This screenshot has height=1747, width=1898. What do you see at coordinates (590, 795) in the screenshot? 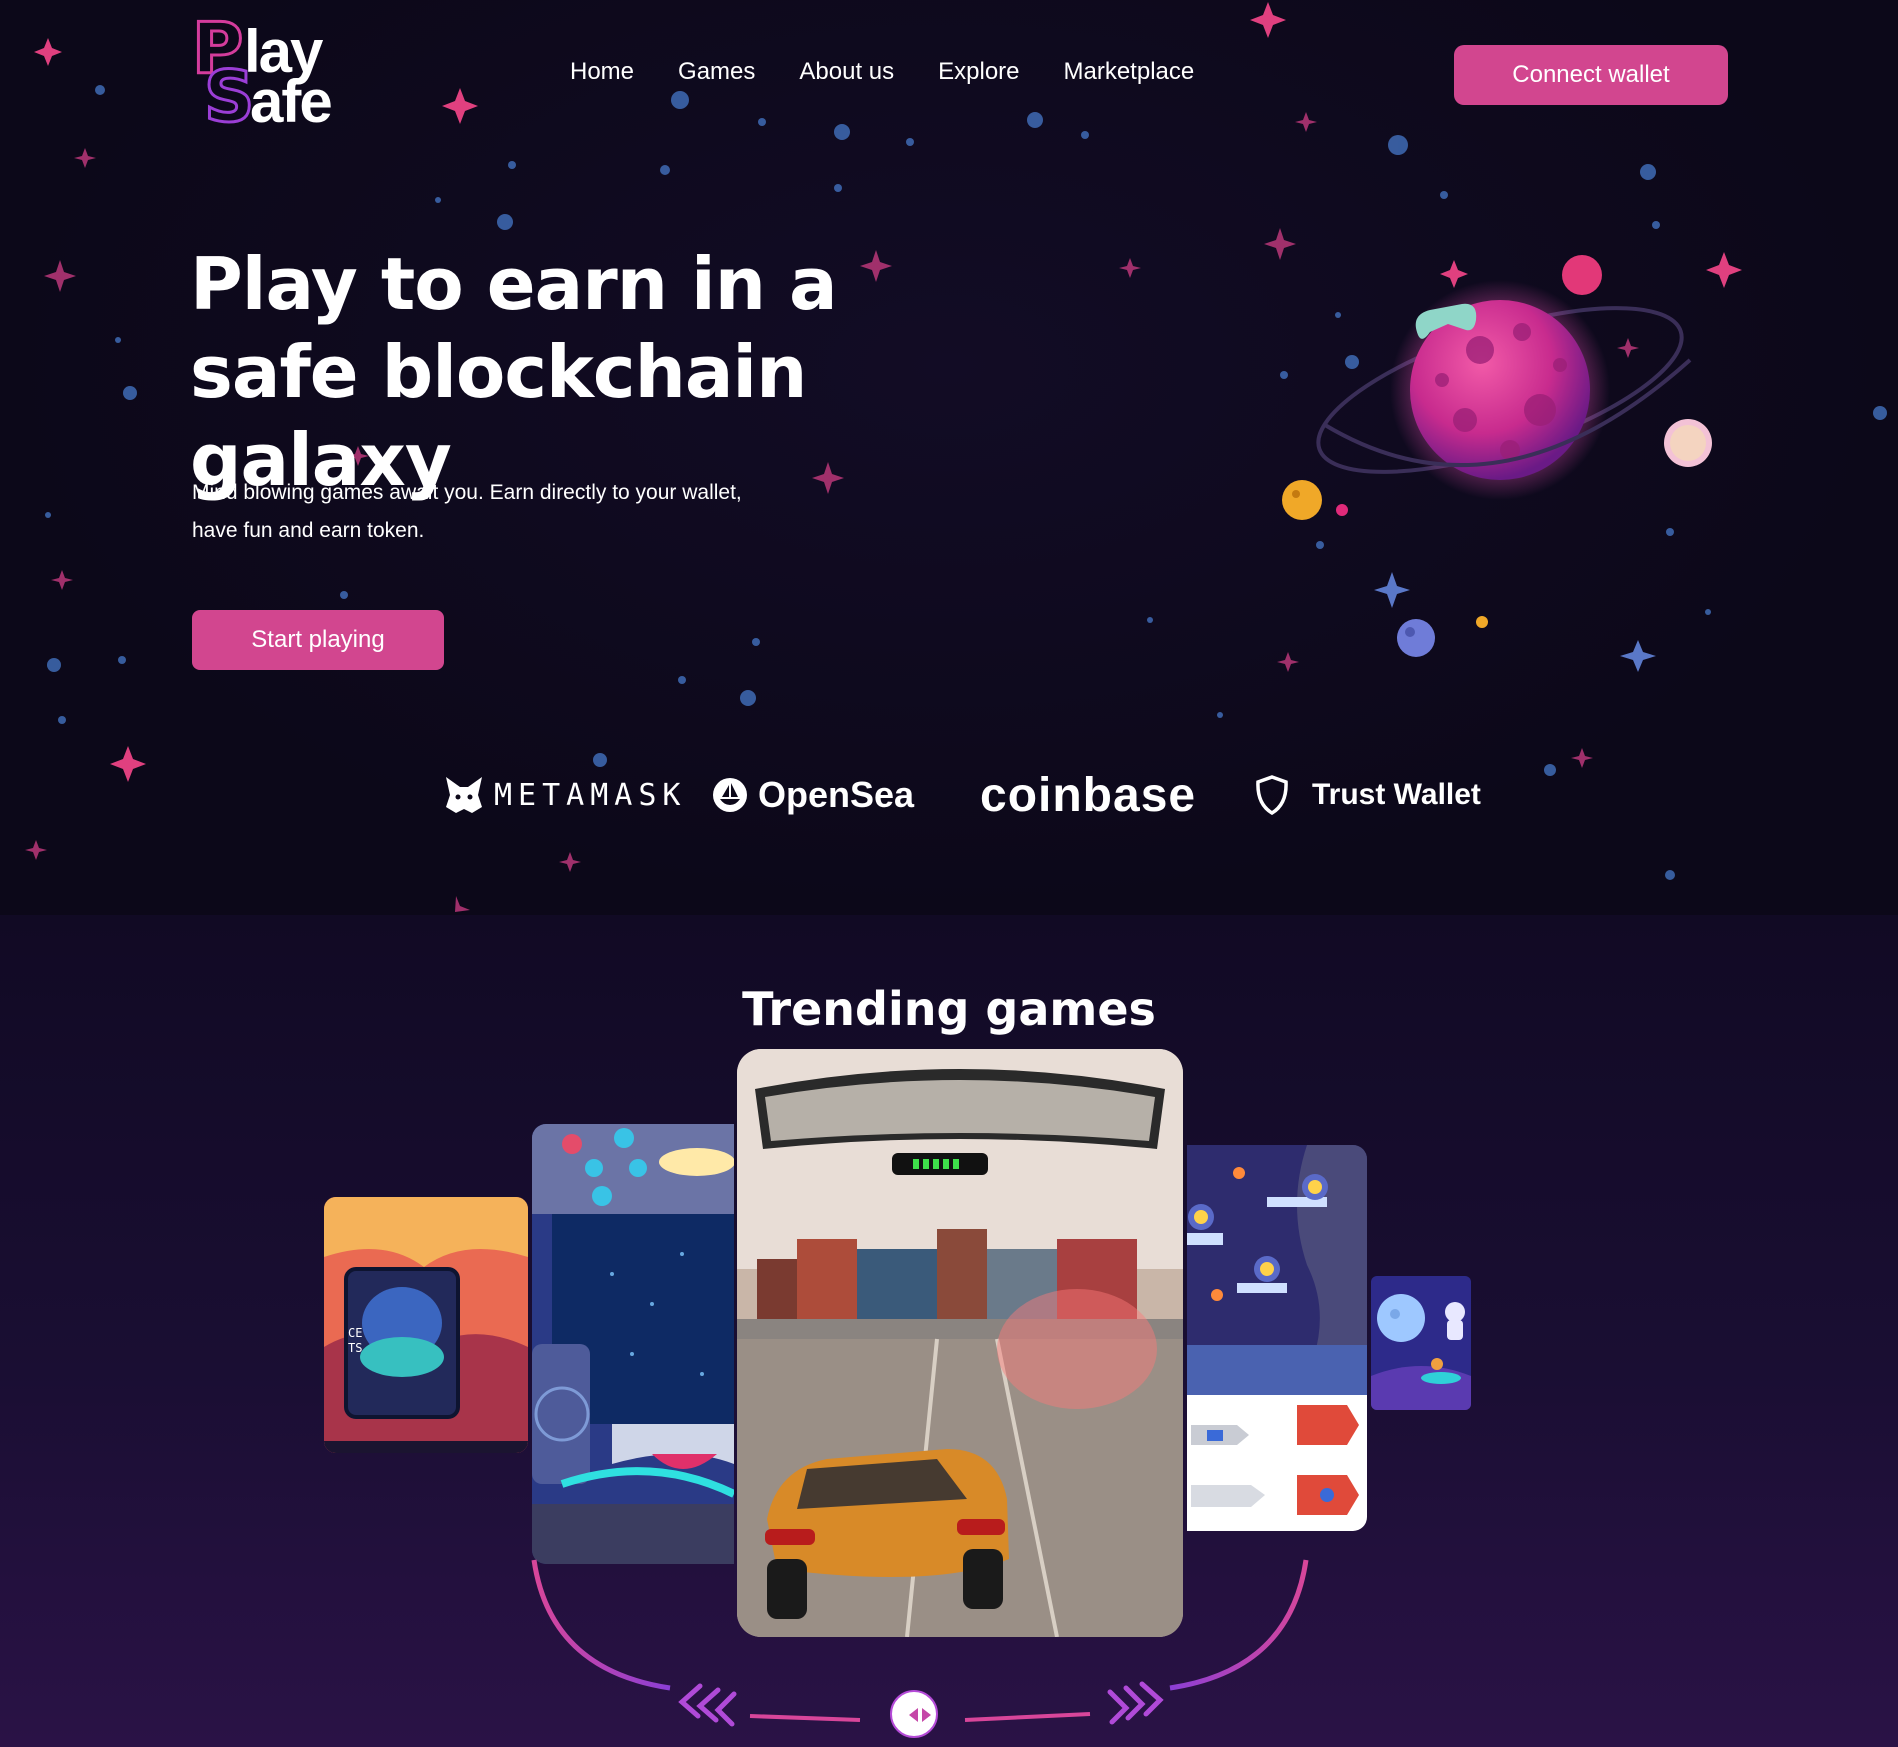
I see `partner-metamask-label: METAMASK` at bounding box center [590, 795].